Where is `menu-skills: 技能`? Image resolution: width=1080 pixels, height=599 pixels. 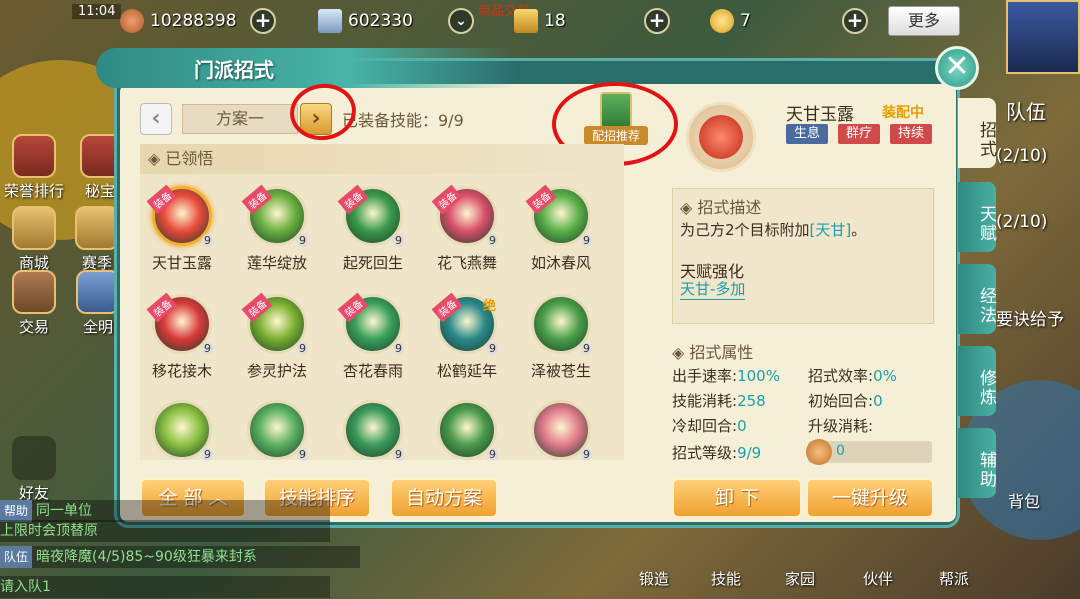
menu-skills: 技能 is located at coordinates (726, 578).